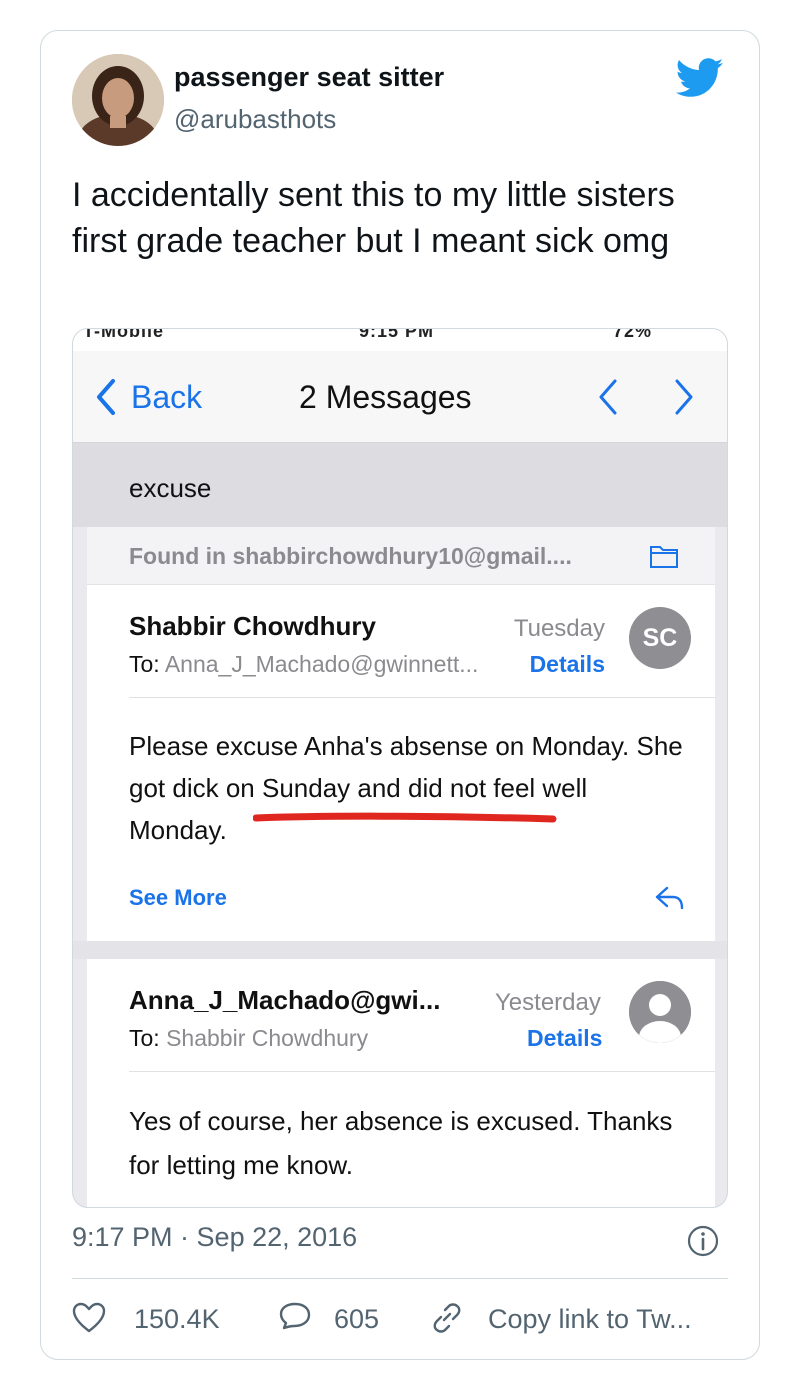 The image size is (800, 1383). Describe the element at coordinates (170, 488) in the screenshot. I see `email-subject: excuse` at that location.